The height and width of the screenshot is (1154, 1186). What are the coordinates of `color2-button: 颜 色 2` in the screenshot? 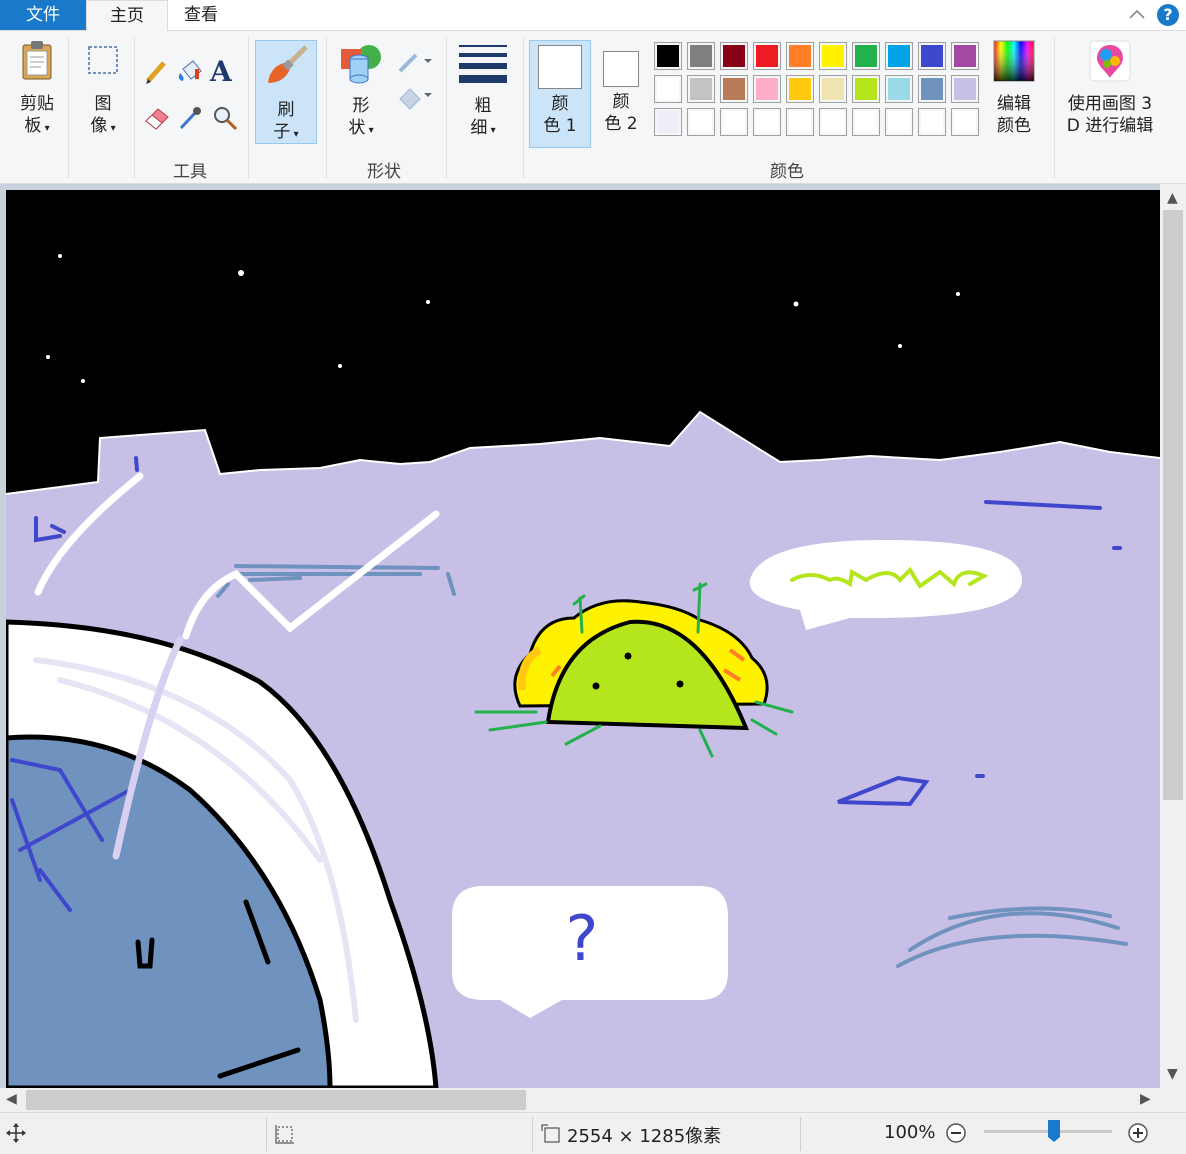 It's located at (621, 87).